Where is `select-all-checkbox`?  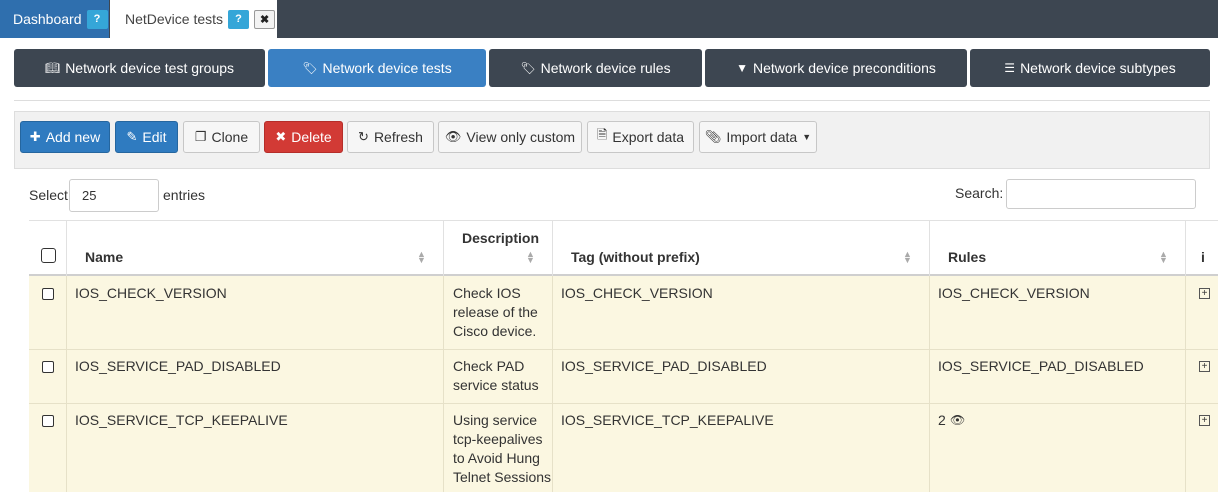
select-all-checkbox is located at coordinates (48, 255).